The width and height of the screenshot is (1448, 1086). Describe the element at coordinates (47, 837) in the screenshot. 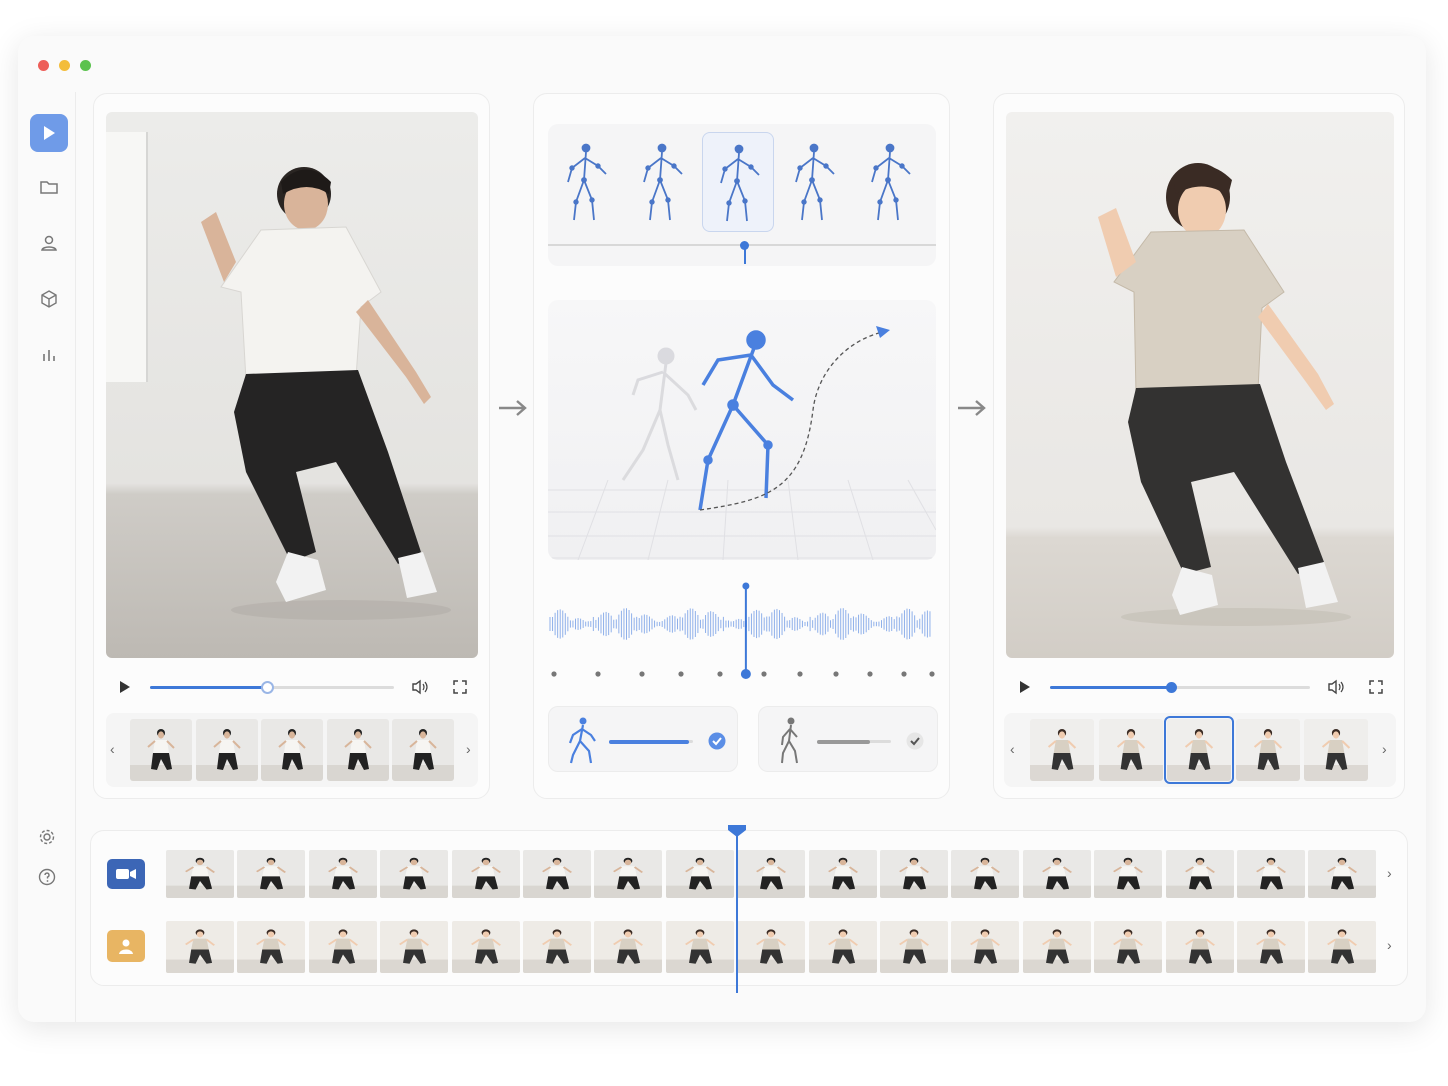

I see `sidebar-item-settings` at that location.